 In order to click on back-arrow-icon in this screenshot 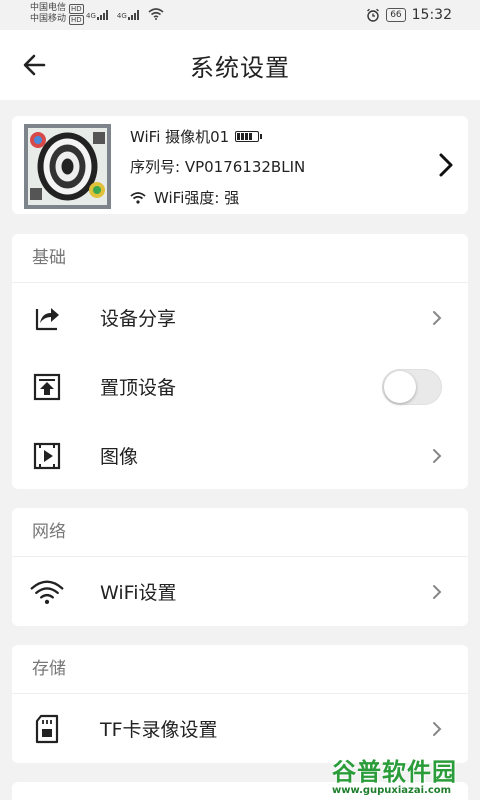, I will do `click(35, 65)`.